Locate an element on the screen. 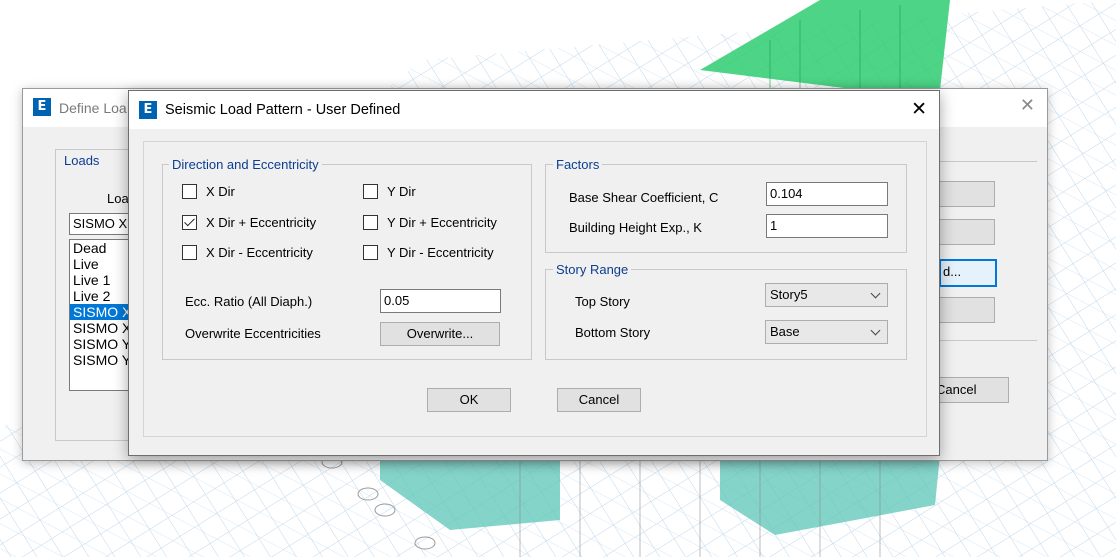 Image resolution: width=1116 pixels, height=557 pixels. bottom-story-select: Base is located at coordinates (826, 332).